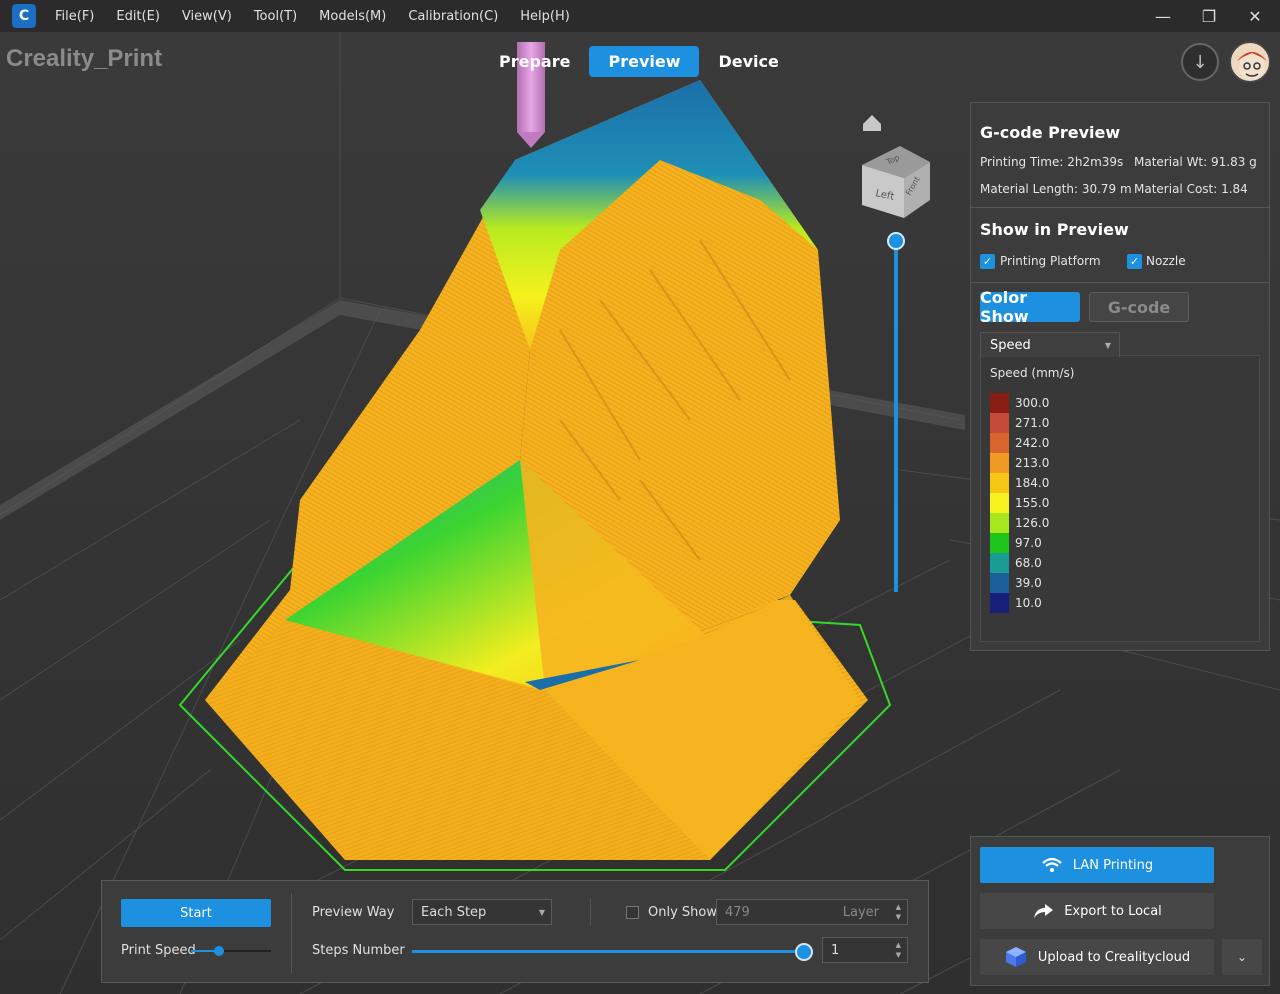 The width and height of the screenshot is (1280, 994). I want to click on upload-cloud-button: Upload to Crealitycloud, so click(1097, 957).